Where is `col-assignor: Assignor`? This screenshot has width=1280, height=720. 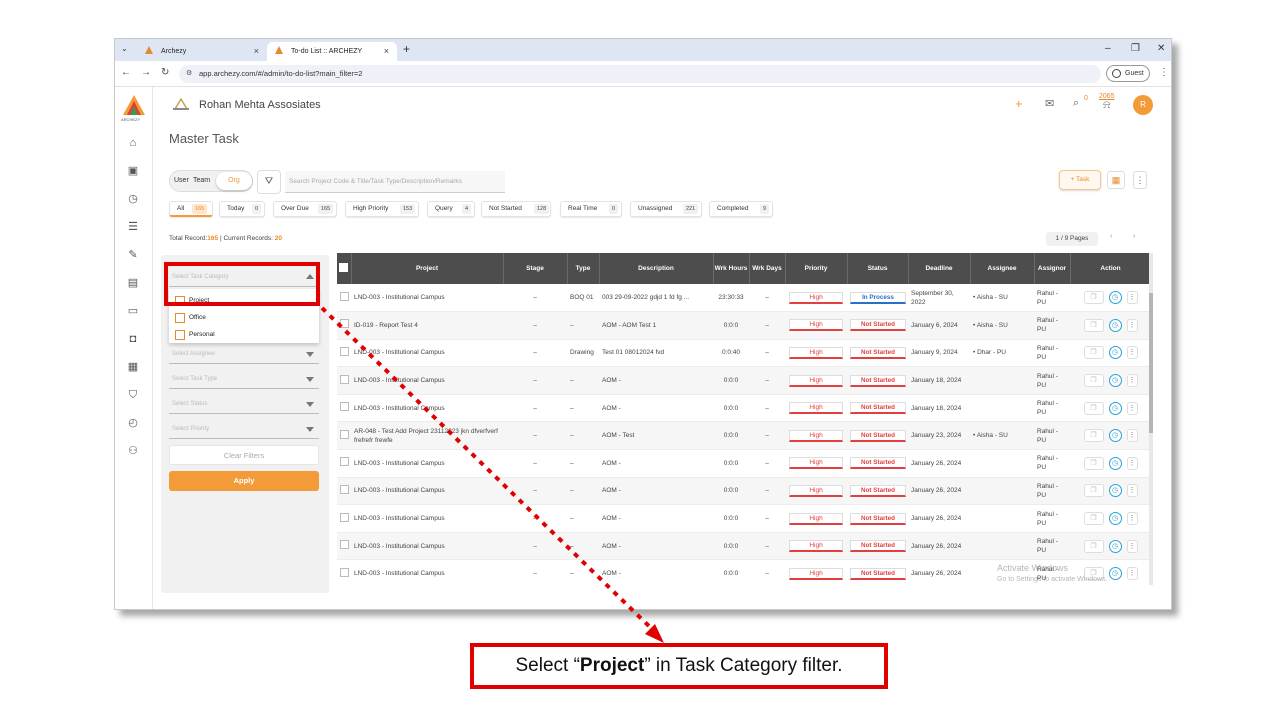
col-assignor: Assignor is located at coordinates (1052, 268).